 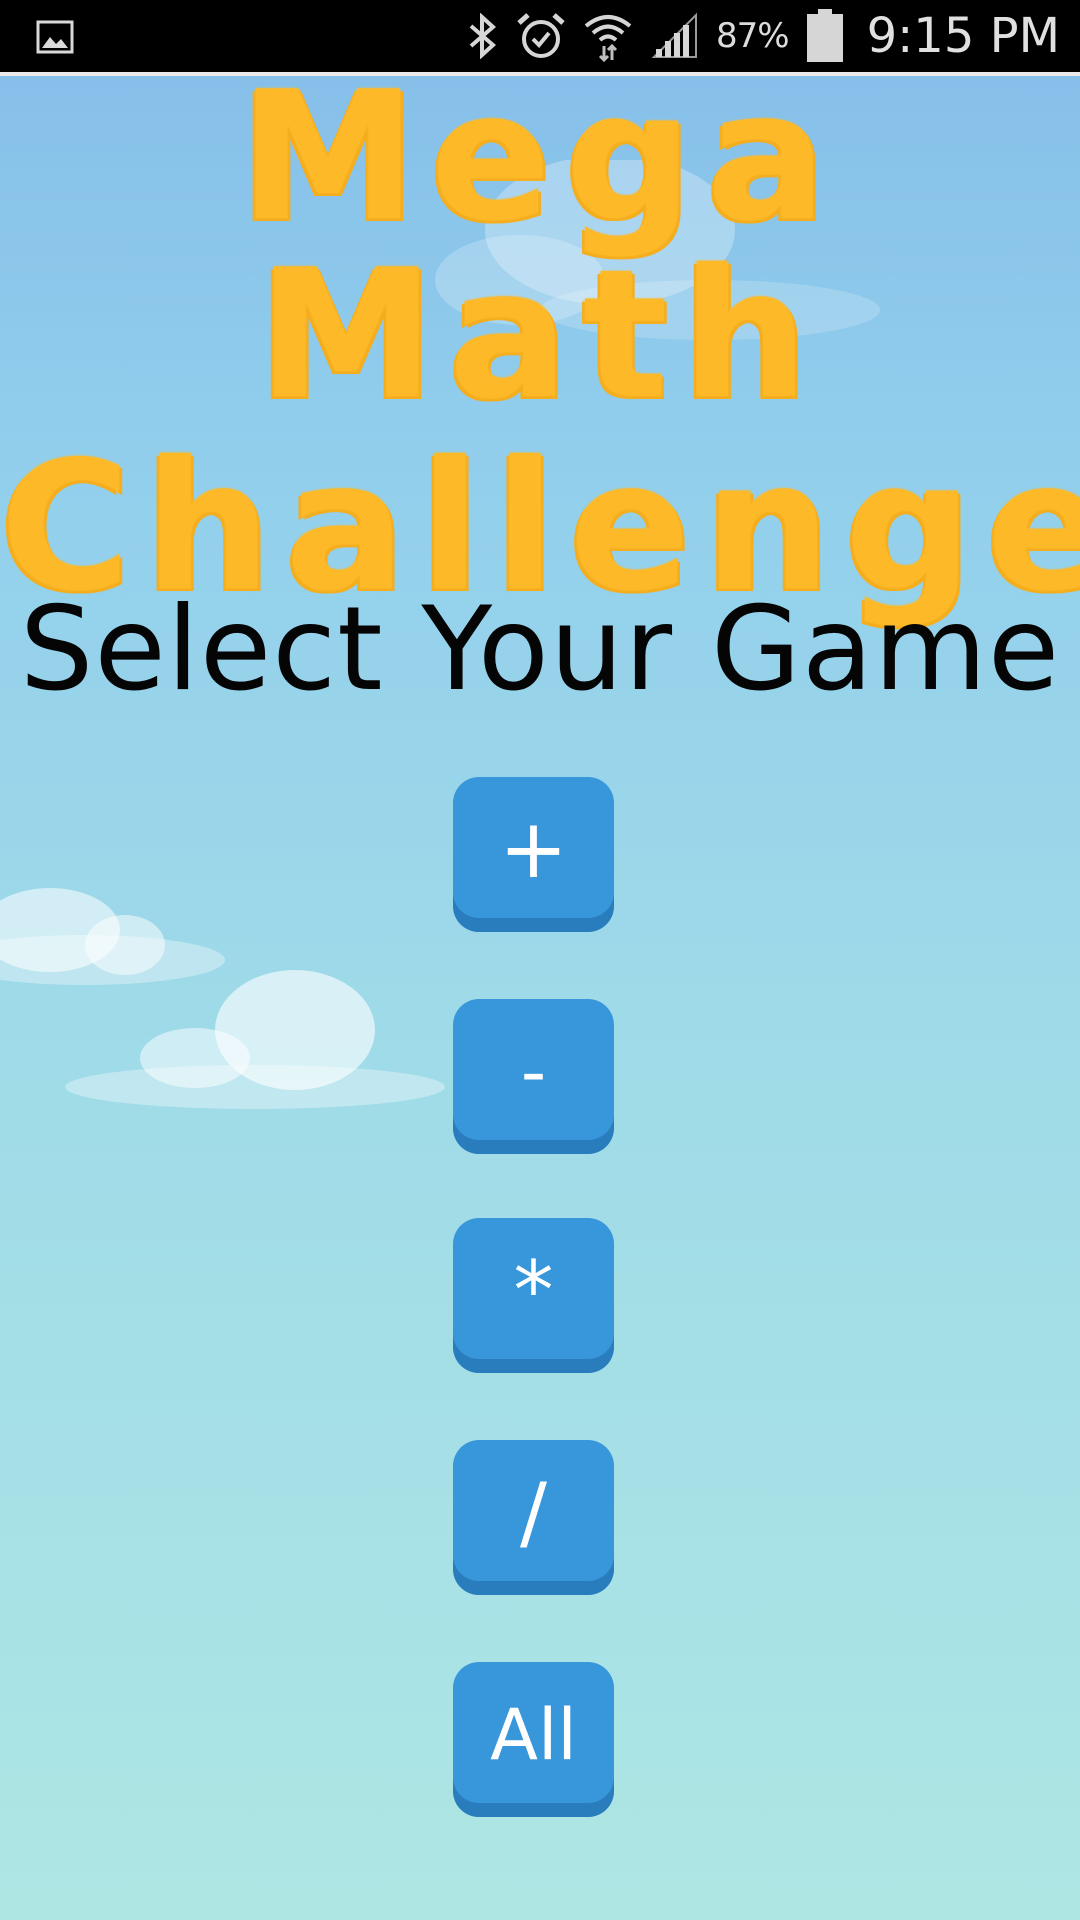 What do you see at coordinates (533, 1295) in the screenshot?
I see `multiplication-button: *` at bounding box center [533, 1295].